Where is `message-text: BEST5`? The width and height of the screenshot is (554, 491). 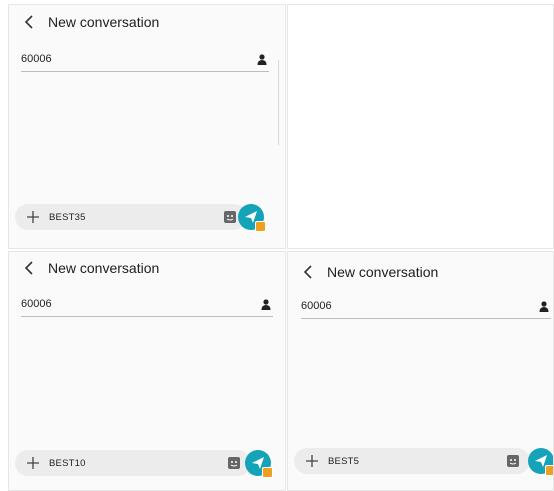
message-text: BEST5 is located at coordinates (344, 461).